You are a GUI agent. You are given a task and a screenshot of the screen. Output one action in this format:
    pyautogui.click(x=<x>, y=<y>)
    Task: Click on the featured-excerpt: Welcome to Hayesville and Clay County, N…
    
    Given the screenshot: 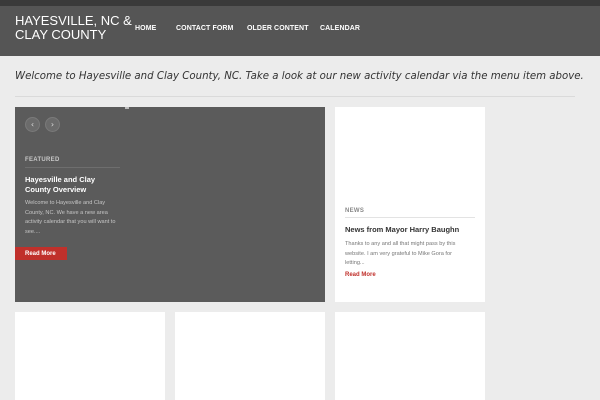 What is the action you would take?
    pyautogui.click(x=70, y=217)
    